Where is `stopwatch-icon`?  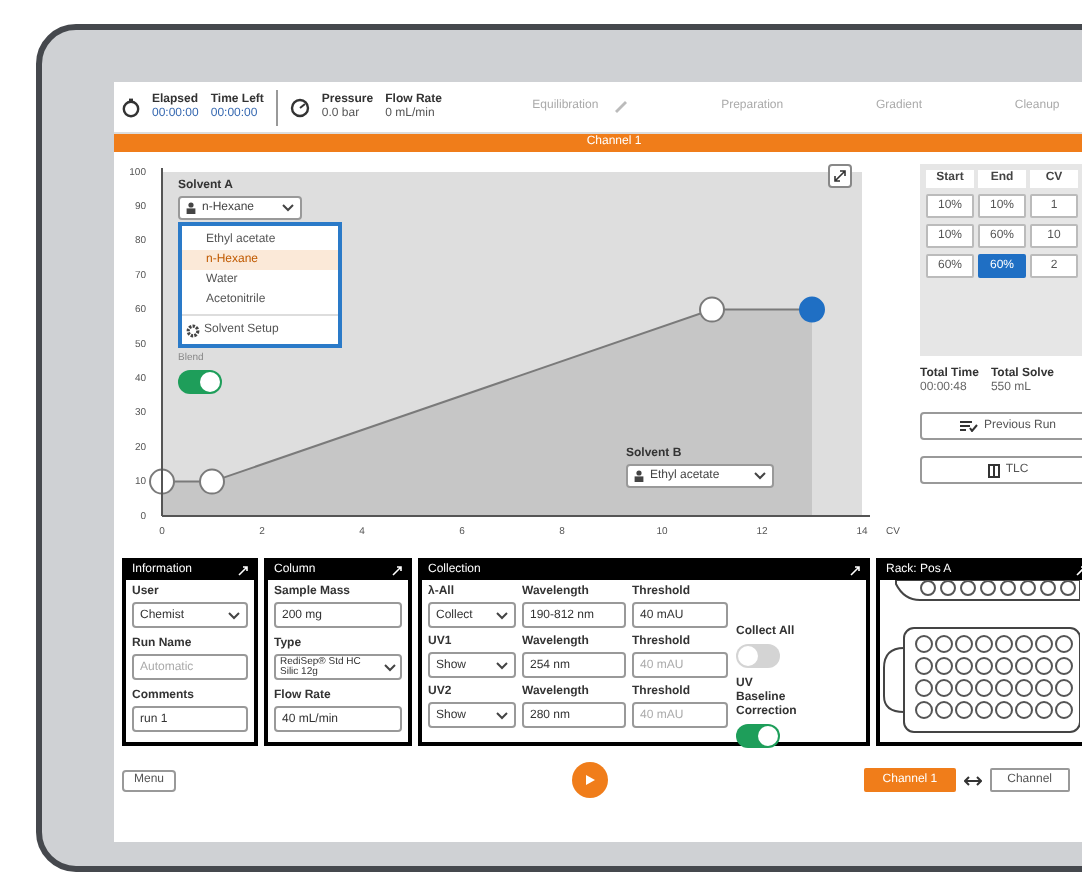 stopwatch-icon is located at coordinates (131, 107).